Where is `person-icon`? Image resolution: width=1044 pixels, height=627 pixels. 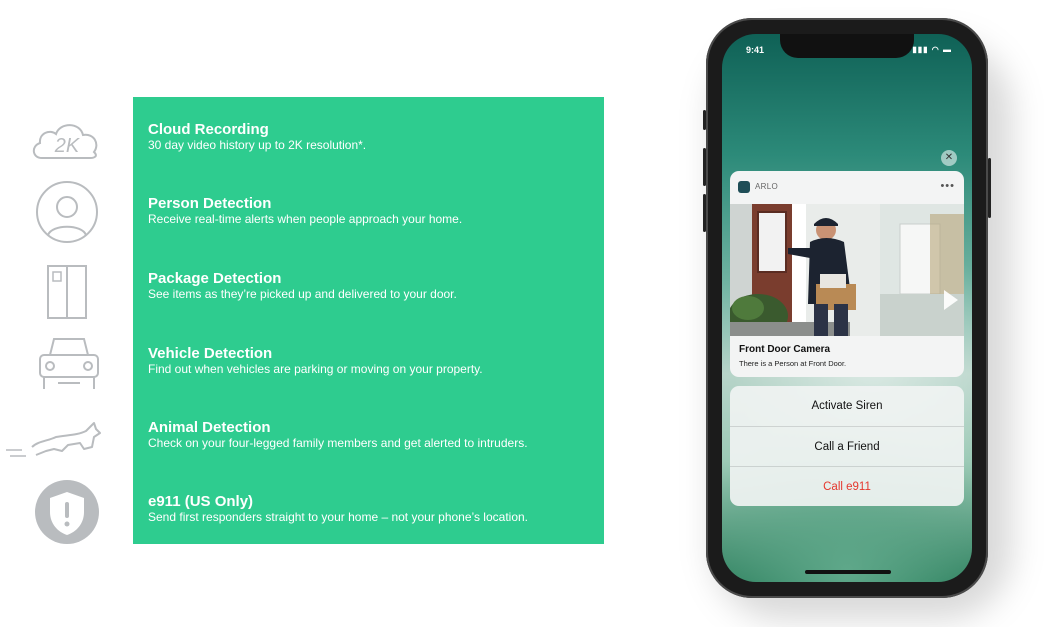 person-icon is located at coordinates (67, 212).